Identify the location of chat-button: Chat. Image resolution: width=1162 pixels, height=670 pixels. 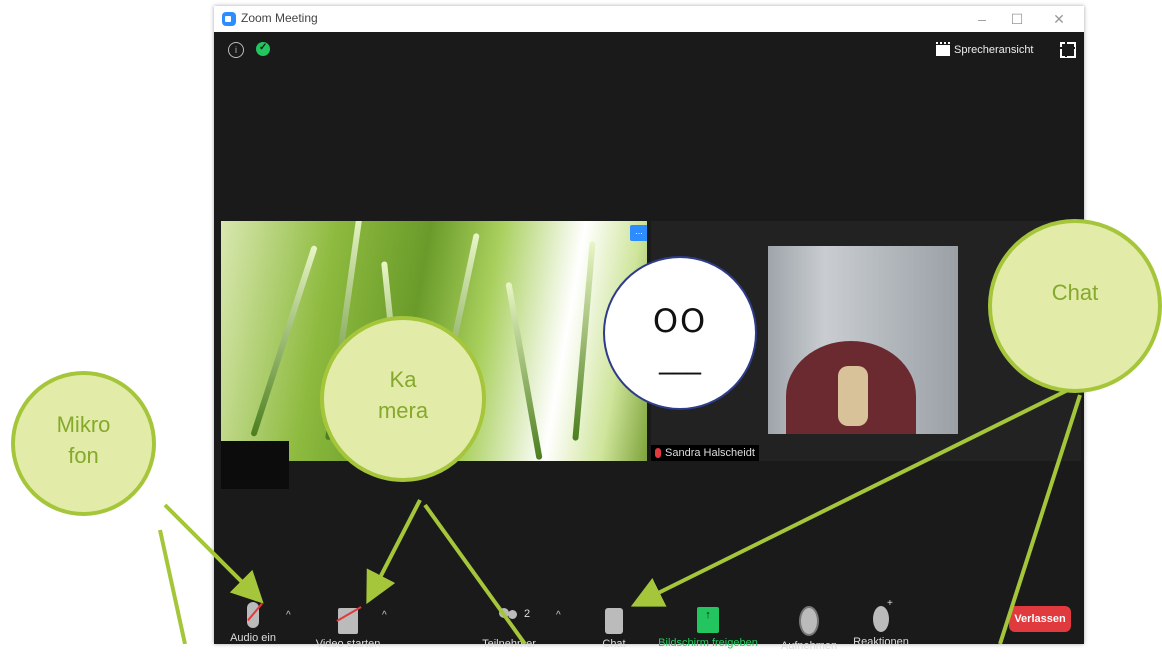
(614, 626).